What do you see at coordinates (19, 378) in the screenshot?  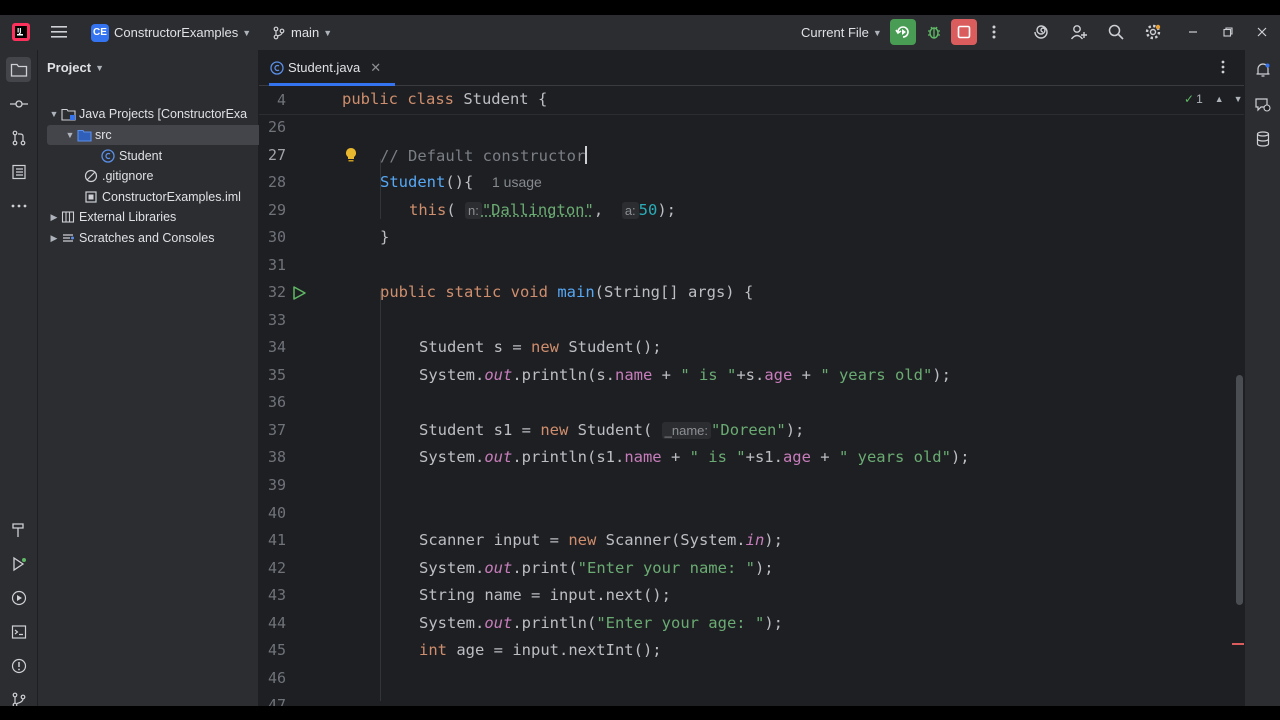 I see `left-tool-strip` at bounding box center [19, 378].